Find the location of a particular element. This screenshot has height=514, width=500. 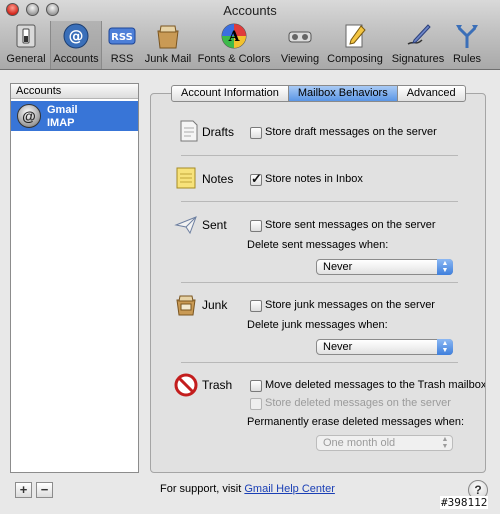

notes-title: Notes is located at coordinates (218, 179).